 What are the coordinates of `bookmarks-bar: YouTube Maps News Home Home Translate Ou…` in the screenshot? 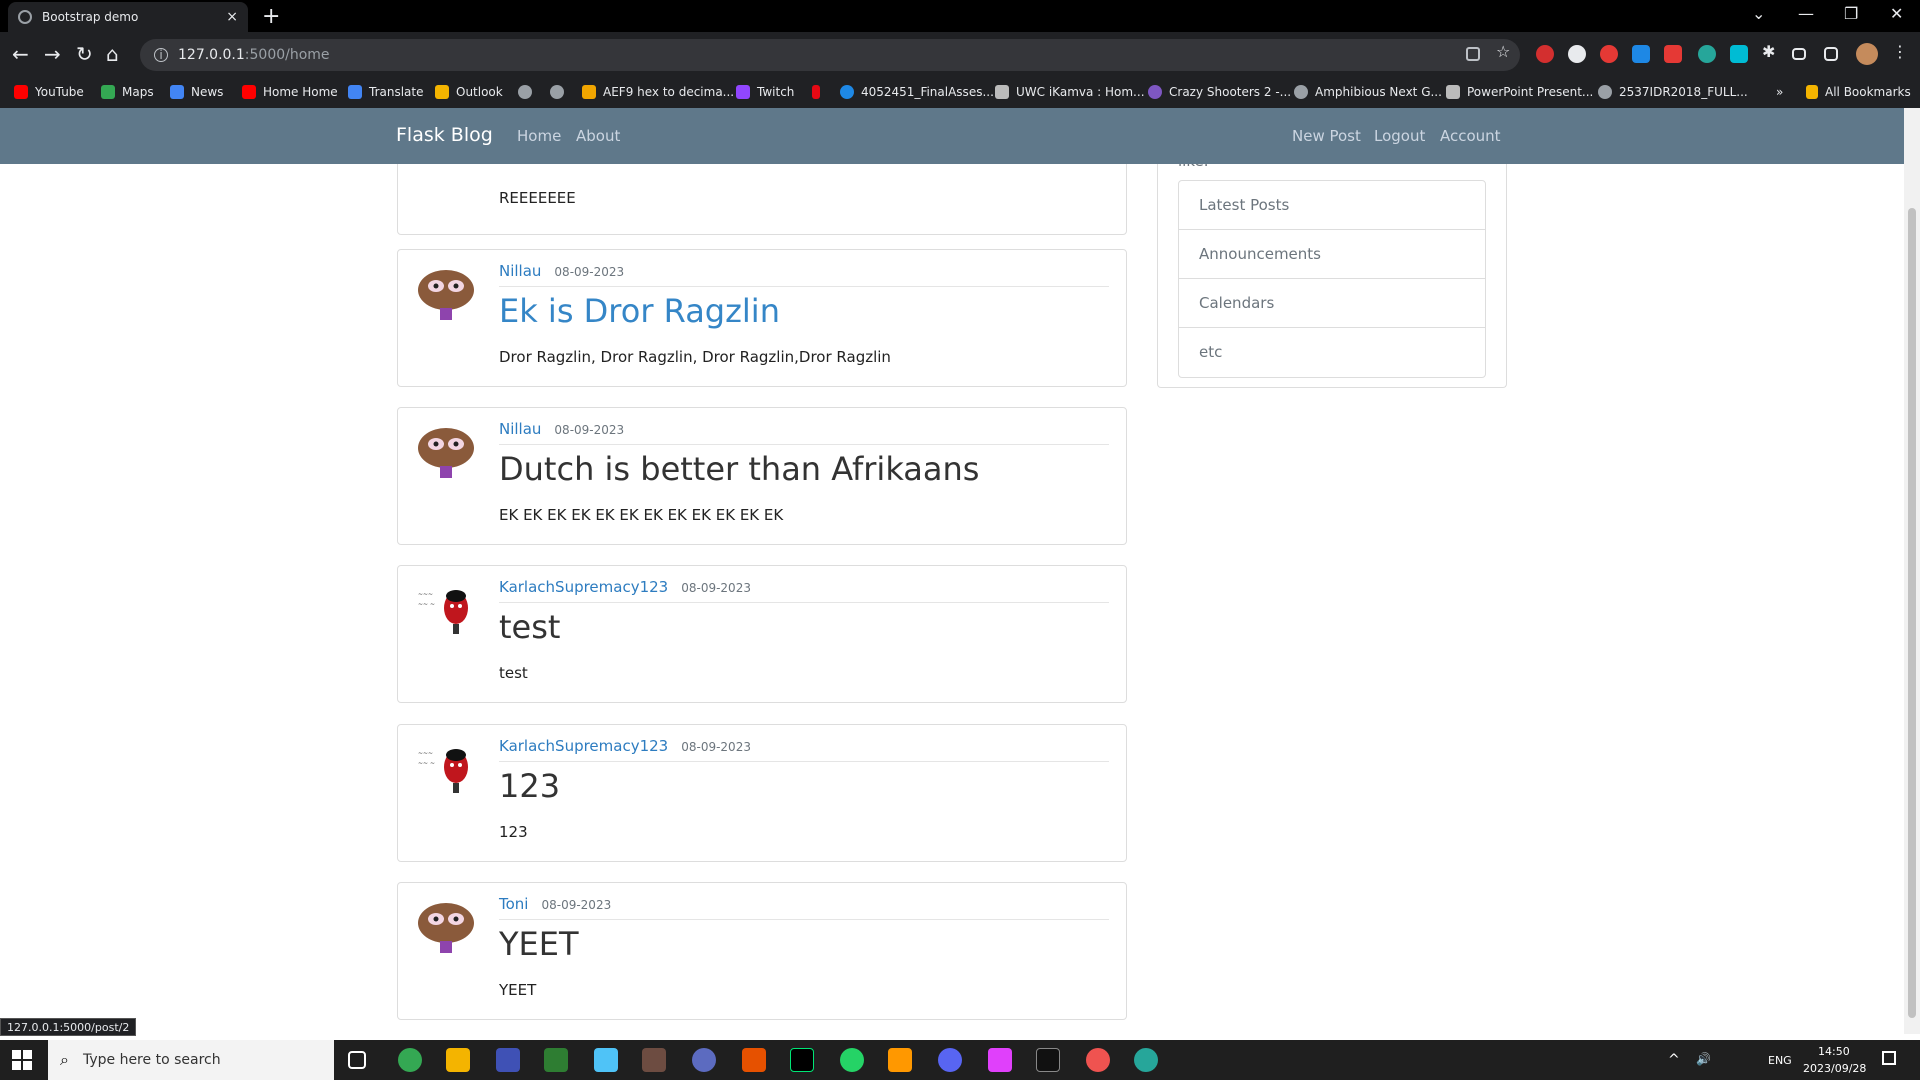 It's located at (960, 93).